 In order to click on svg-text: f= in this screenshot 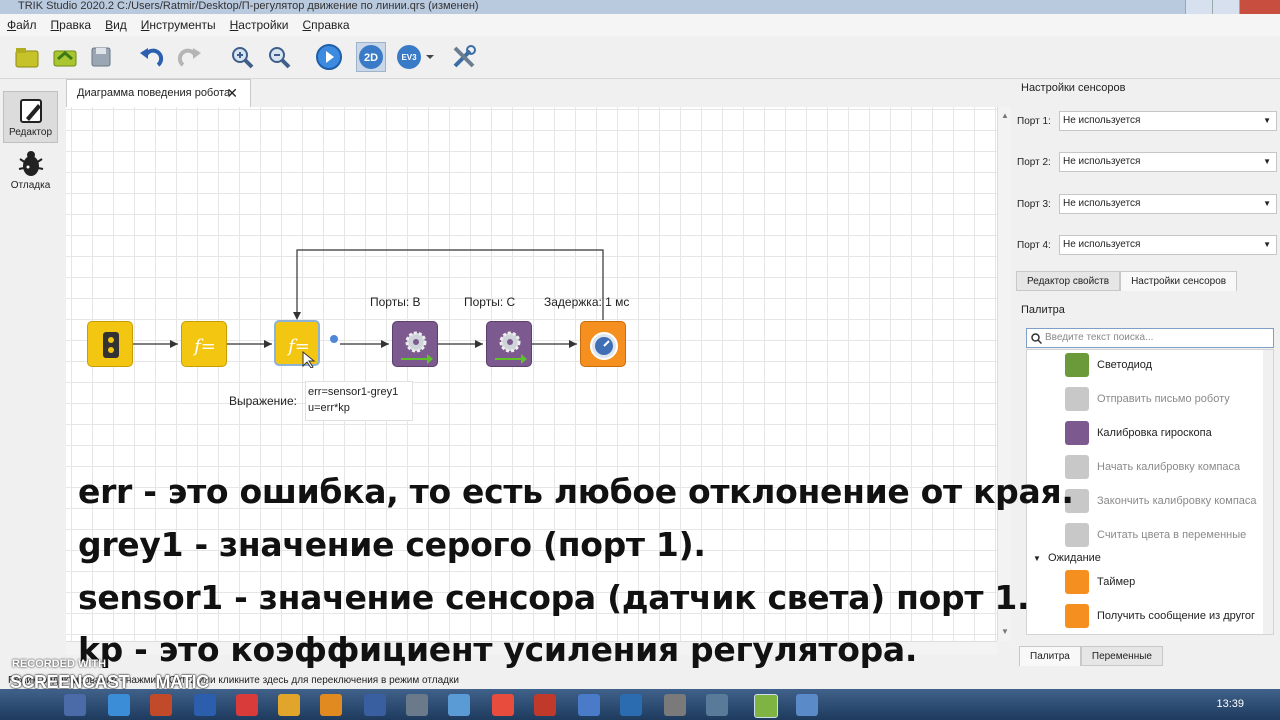, I will do `click(298, 346)`.